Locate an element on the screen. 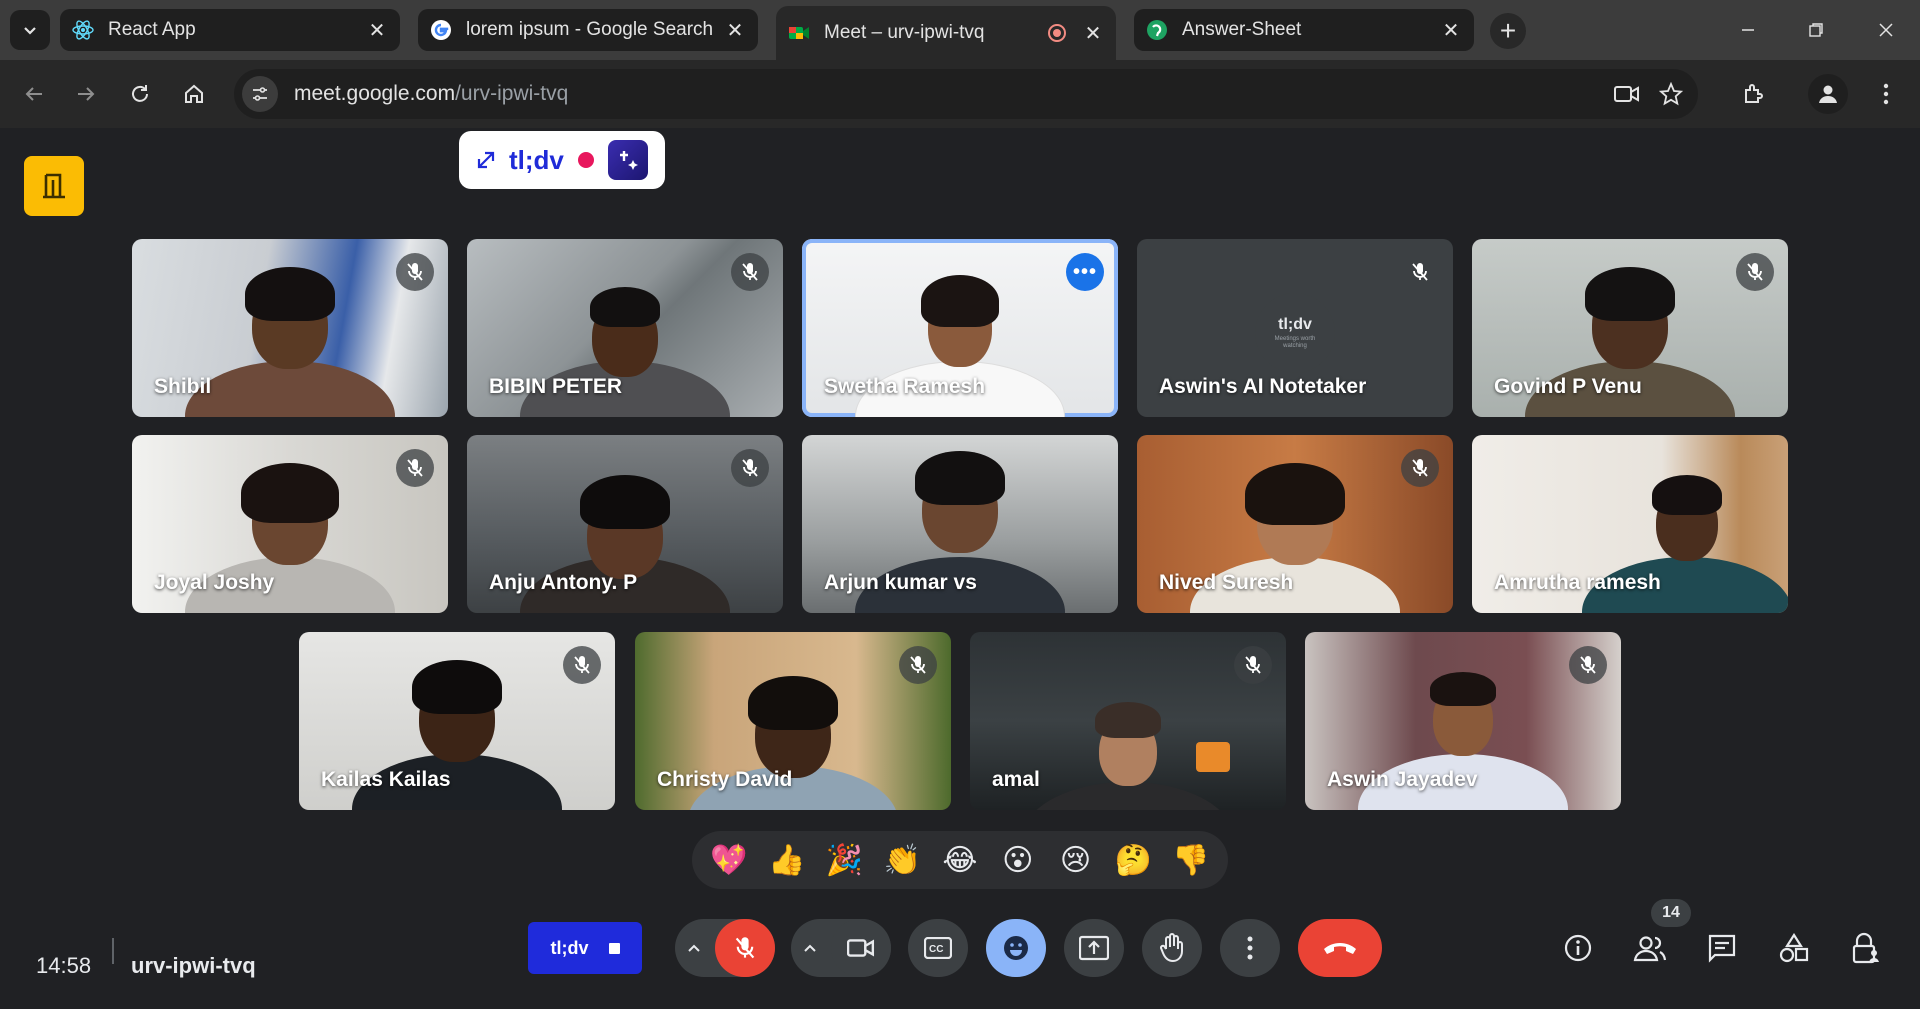 The height and width of the screenshot is (1009, 1920). sparkle-icon is located at coordinates (628, 160).